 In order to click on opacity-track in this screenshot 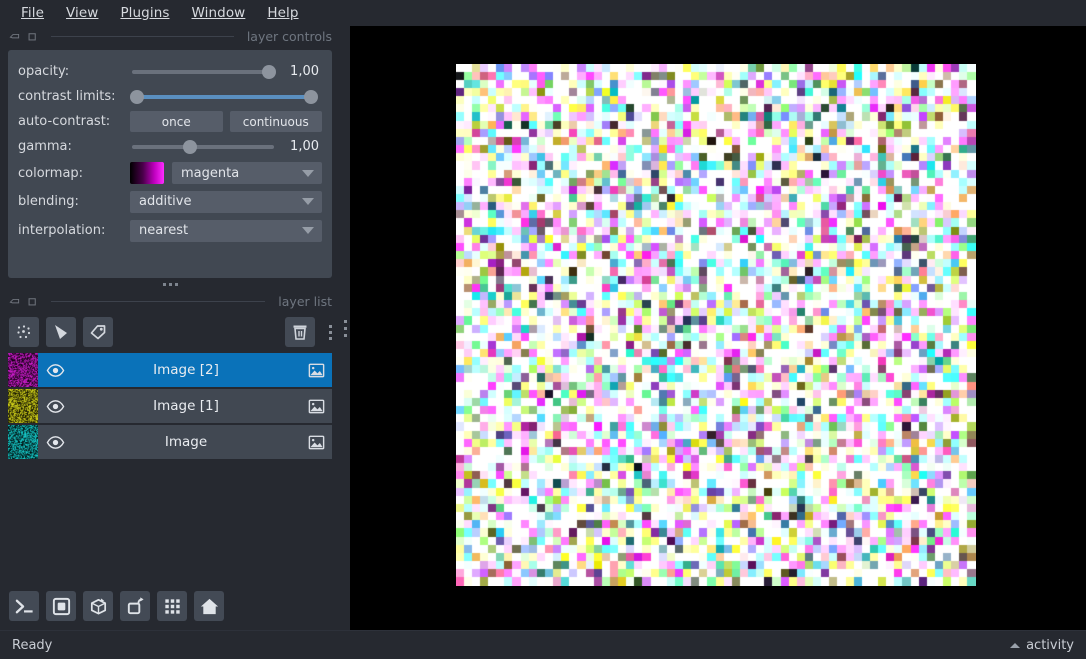, I will do `click(203, 71)`.